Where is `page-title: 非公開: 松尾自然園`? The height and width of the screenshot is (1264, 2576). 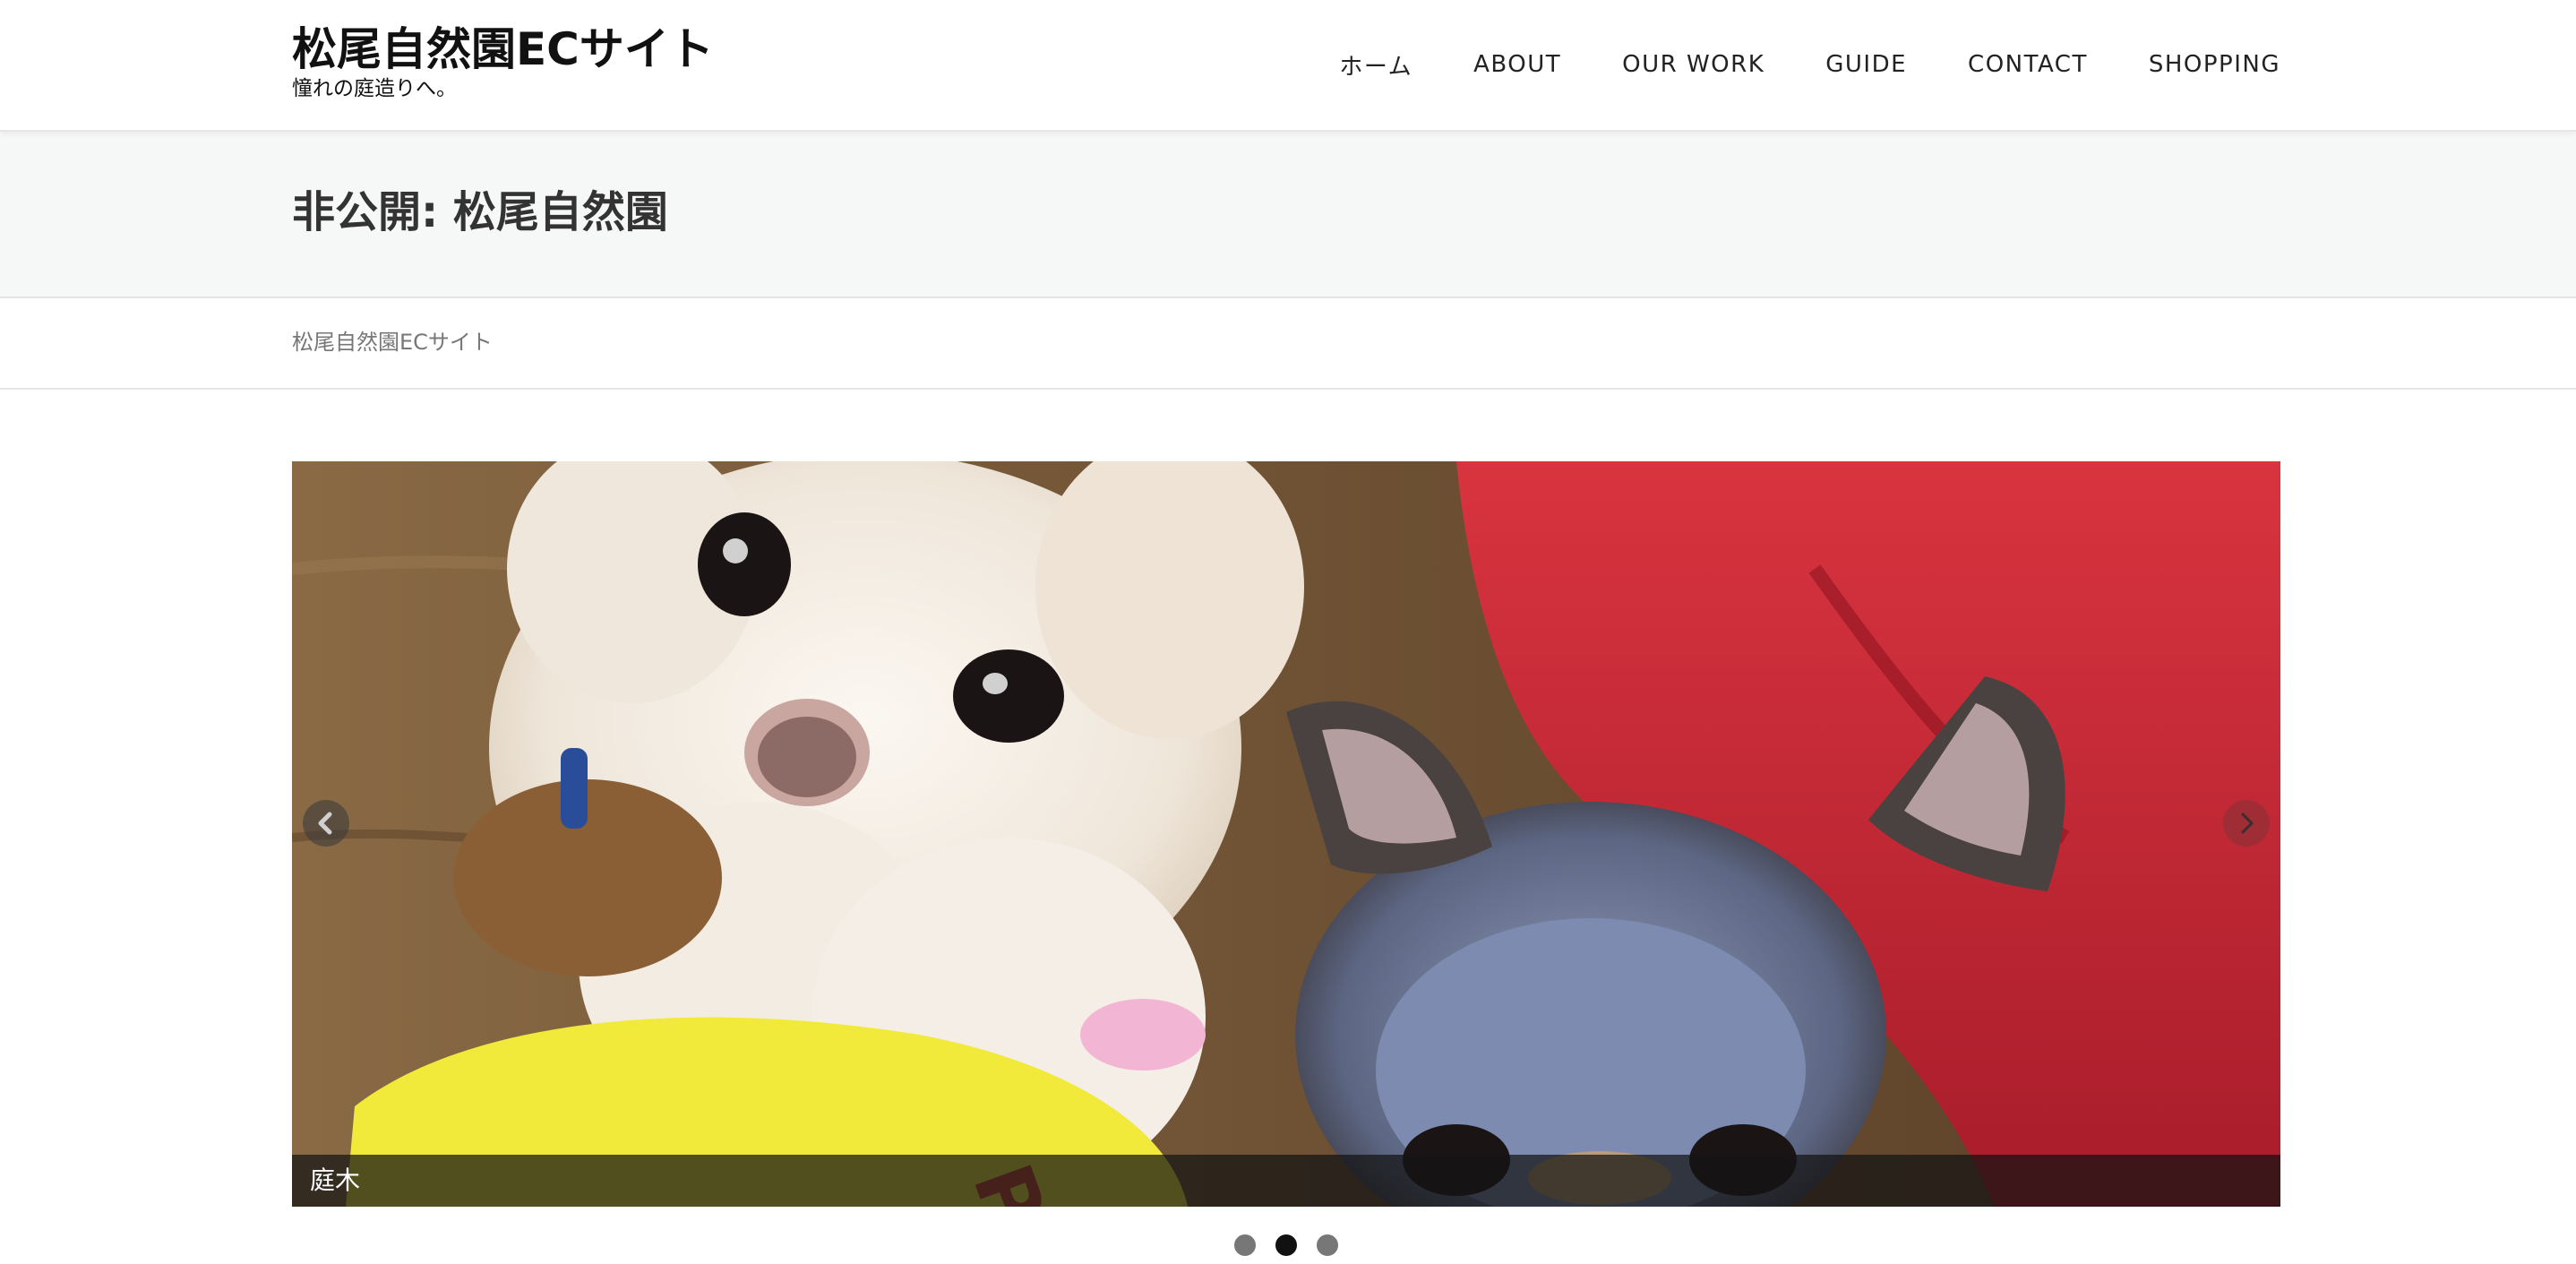
page-title: 非公開: 松尾自然園 is located at coordinates (480, 212).